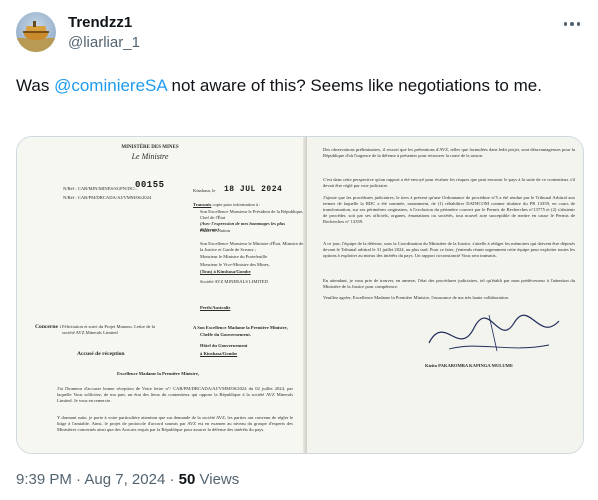  What do you see at coordinates (187, 479) in the screenshot?
I see `views-count: 50` at bounding box center [187, 479].